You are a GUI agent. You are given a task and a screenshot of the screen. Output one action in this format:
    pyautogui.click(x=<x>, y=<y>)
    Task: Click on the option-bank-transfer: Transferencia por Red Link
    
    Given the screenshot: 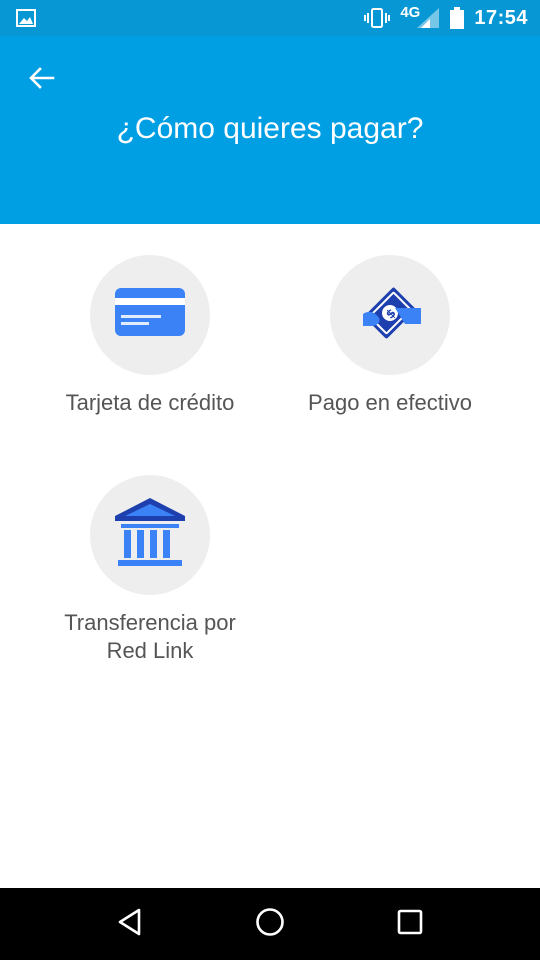 What is the action you would take?
    pyautogui.click(x=150, y=570)
    